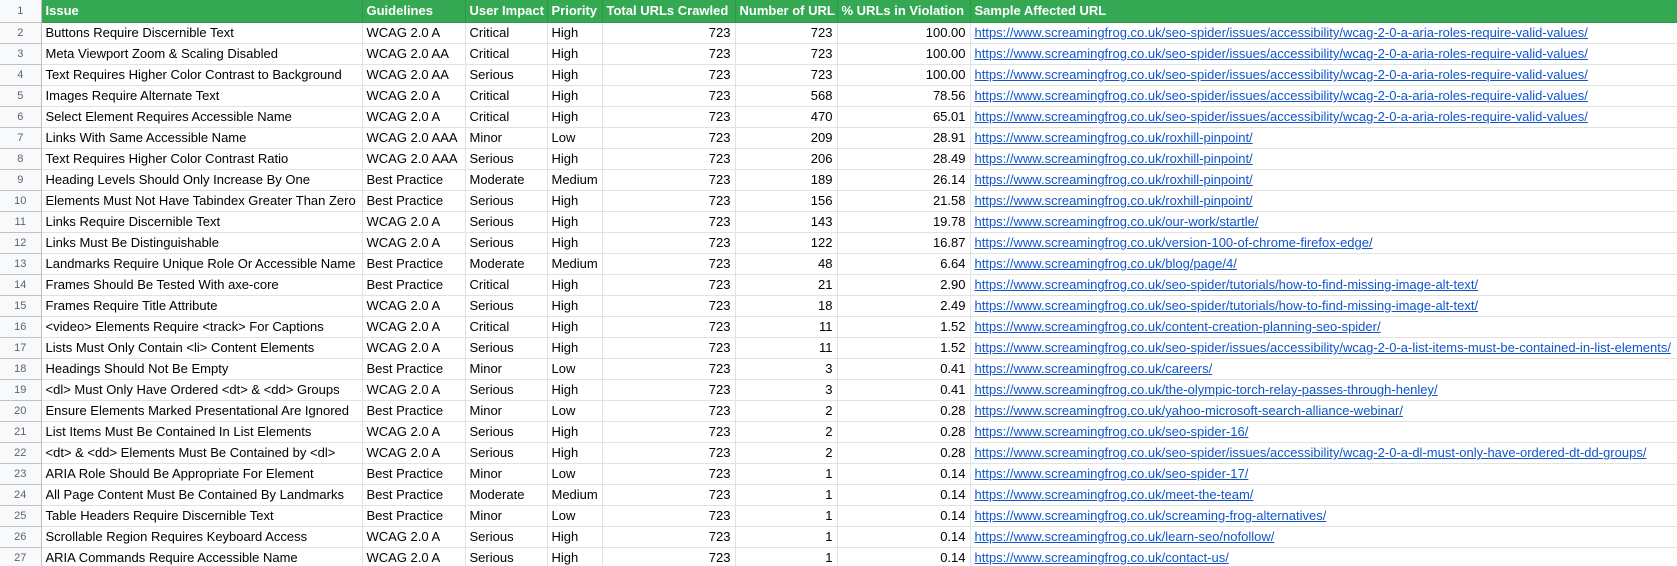  I want to click on pct-urls-in-violation-cell: 78.56, so click(904, 96).